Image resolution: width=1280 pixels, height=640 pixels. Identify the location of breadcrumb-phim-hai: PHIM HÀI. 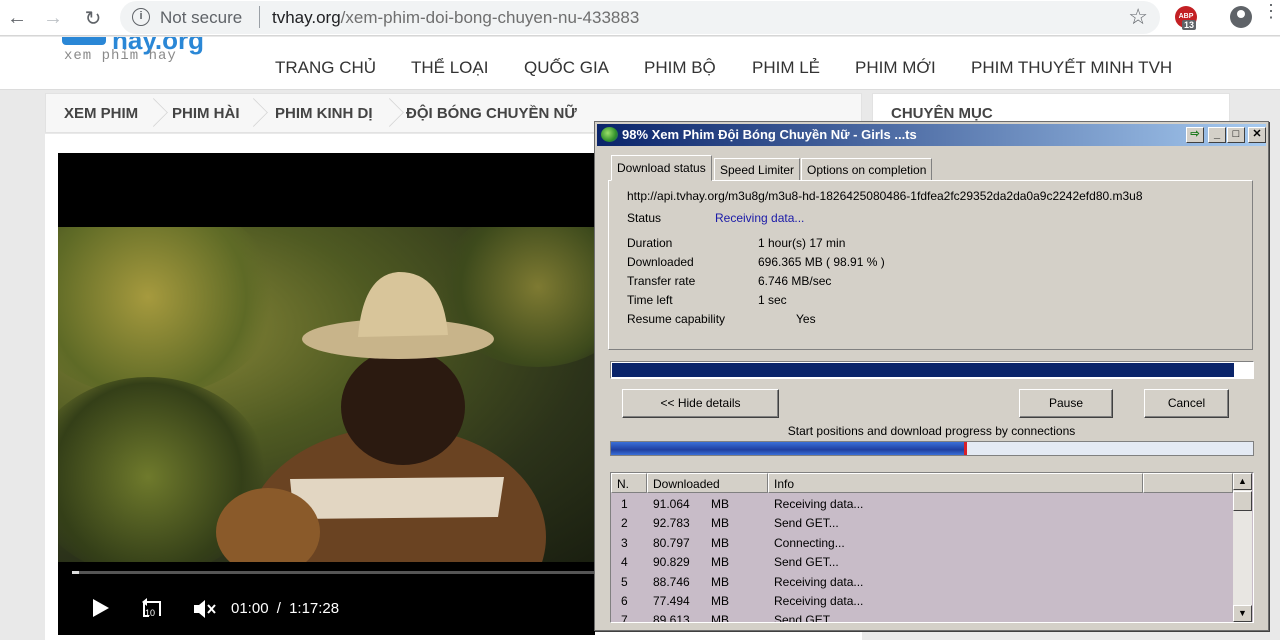
(206, 113).